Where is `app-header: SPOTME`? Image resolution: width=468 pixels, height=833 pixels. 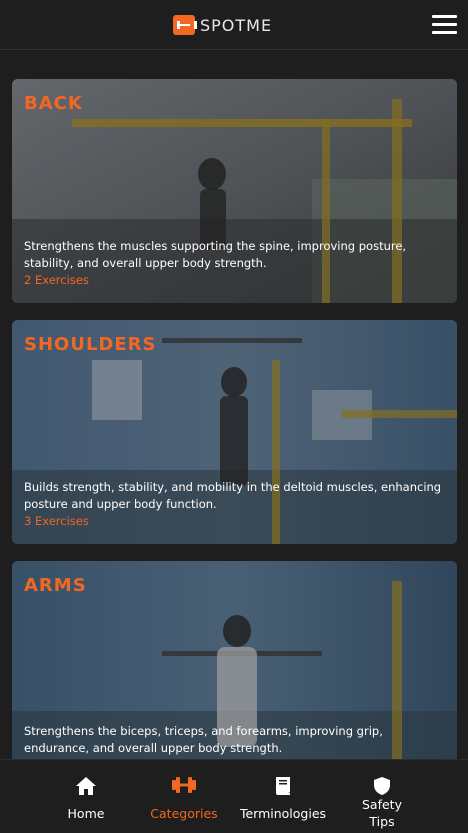
app-header: SPOTME is located at coordinates (234, 25).